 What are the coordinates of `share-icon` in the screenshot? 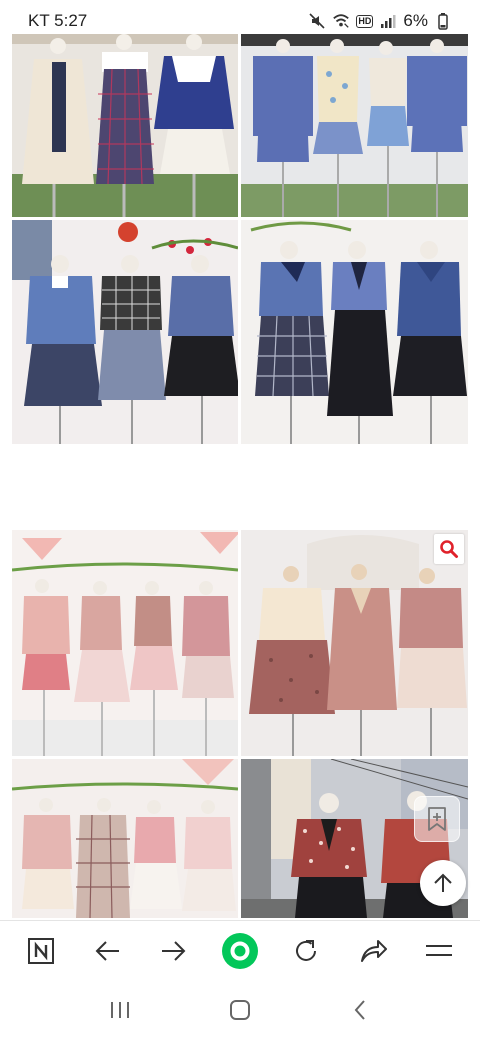 It's located at (373, 950).